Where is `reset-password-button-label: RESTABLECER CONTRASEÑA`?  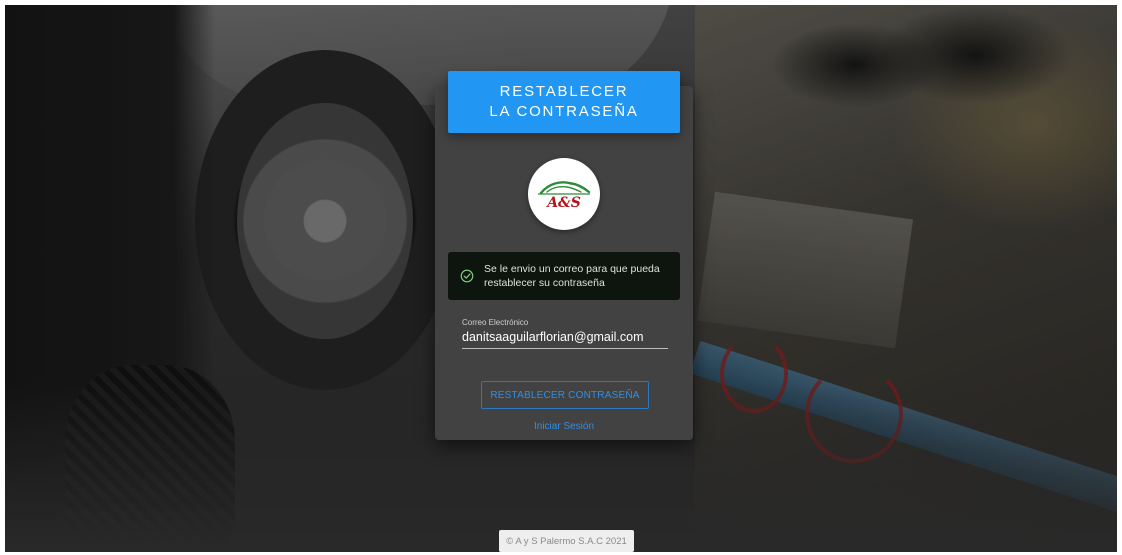 reset-password-button-label: RESTABLECER CONTRASEÑA is located at coordinates (565, 395).